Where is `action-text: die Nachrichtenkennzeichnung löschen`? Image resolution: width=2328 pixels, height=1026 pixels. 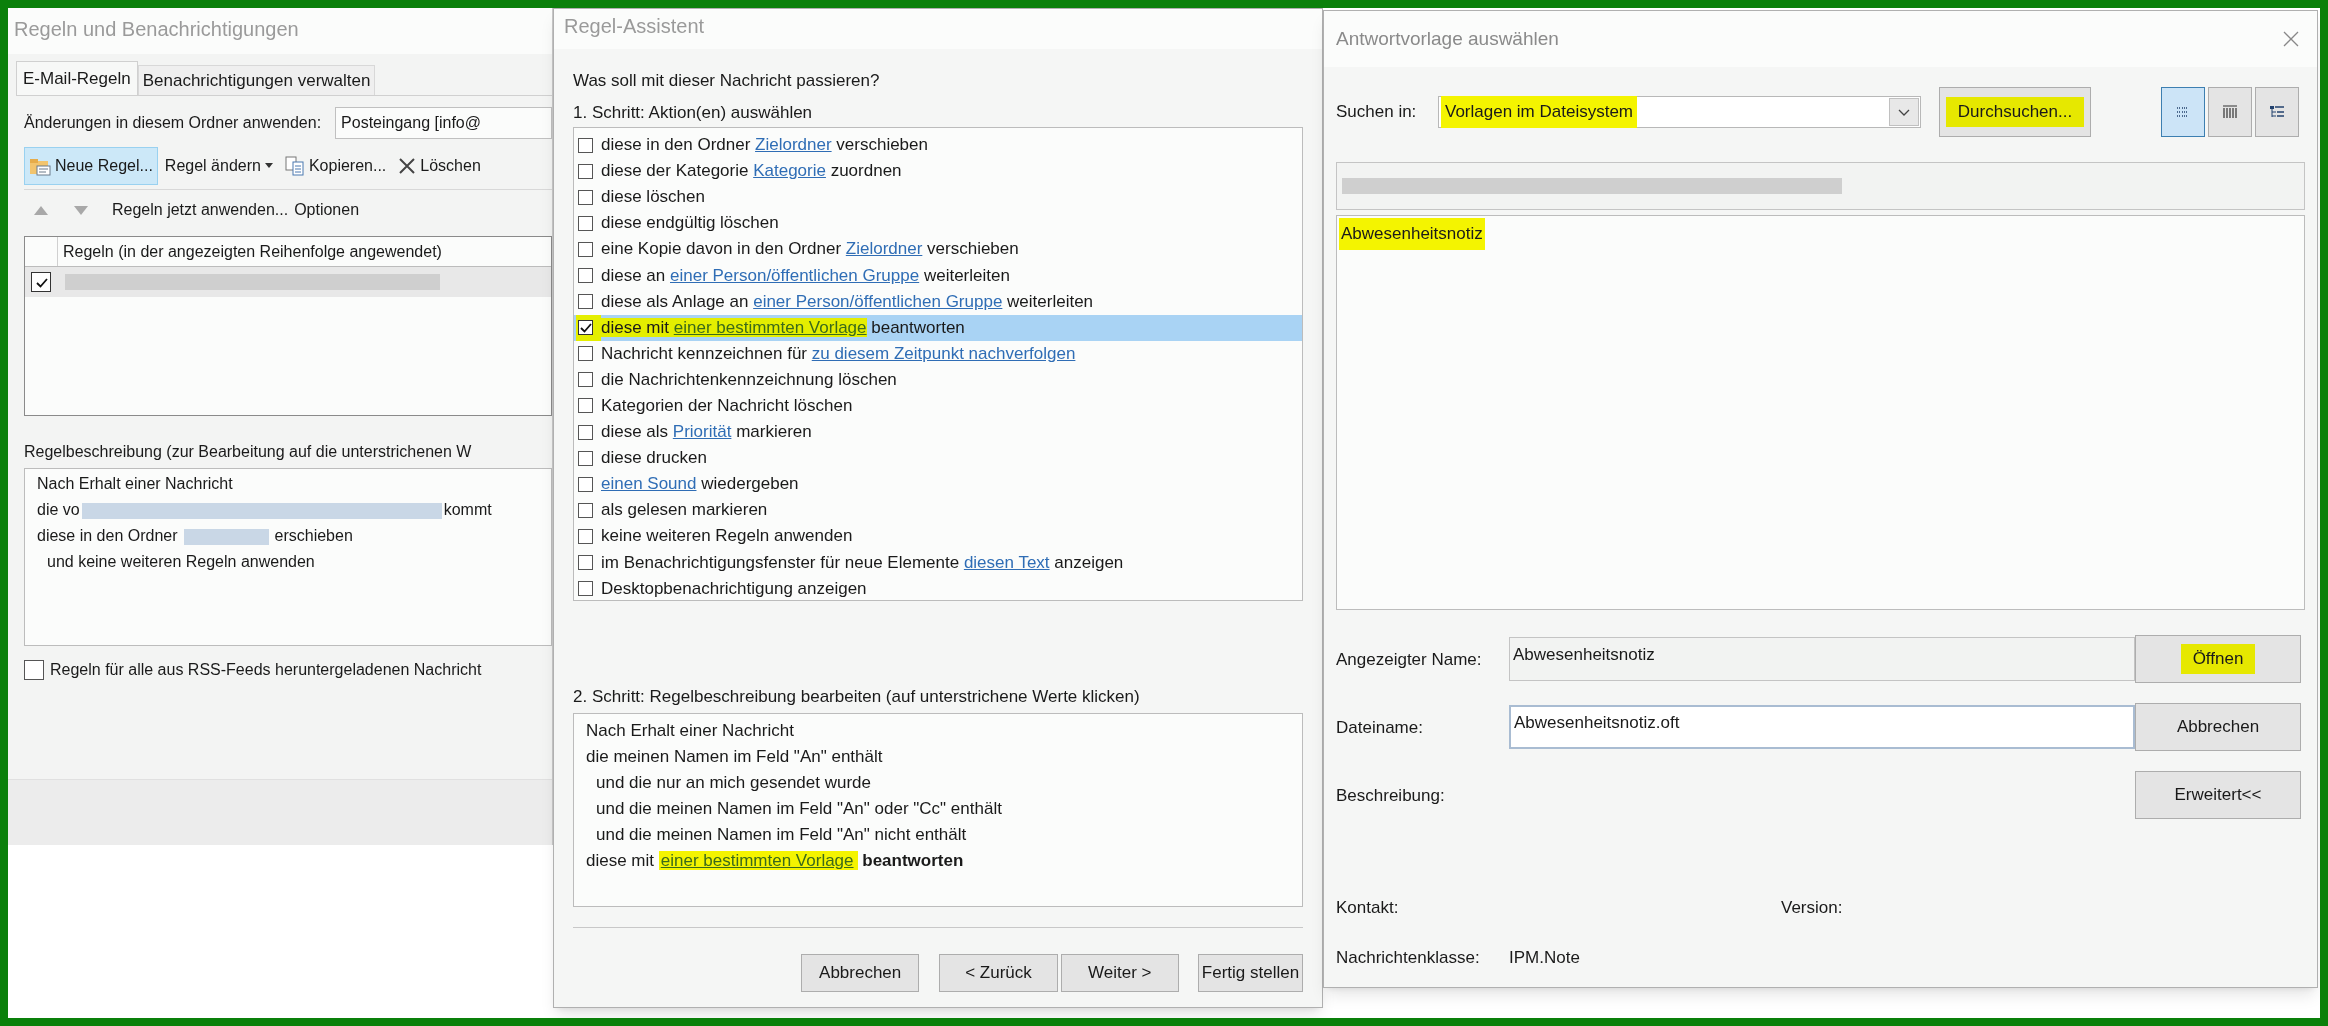
action-text: die Nachrichtenkennzeichnung löschen is located at coordinates (749, 379).